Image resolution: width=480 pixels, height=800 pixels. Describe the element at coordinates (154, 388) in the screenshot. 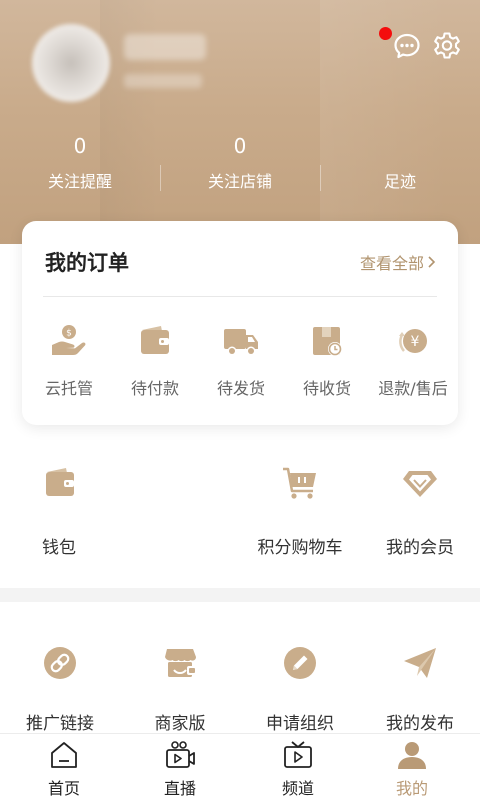

I see `order-label: 待付款` at that location.